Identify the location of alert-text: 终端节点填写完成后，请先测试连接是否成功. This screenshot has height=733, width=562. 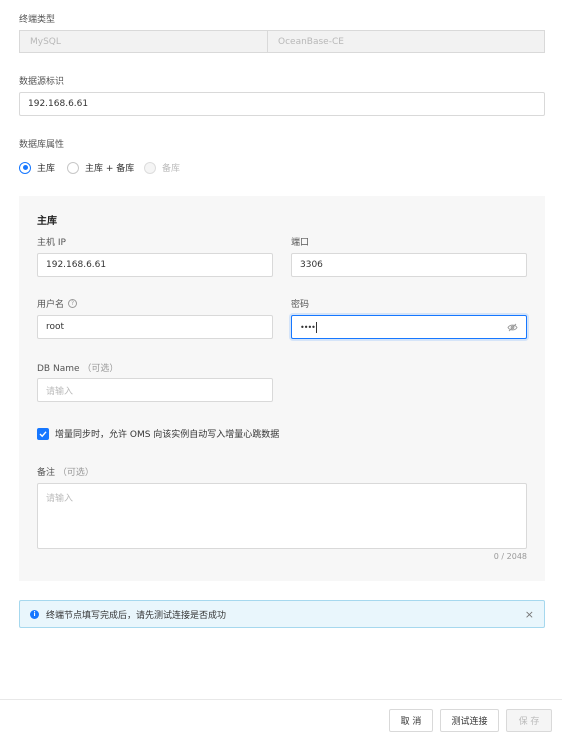
(136, 615).